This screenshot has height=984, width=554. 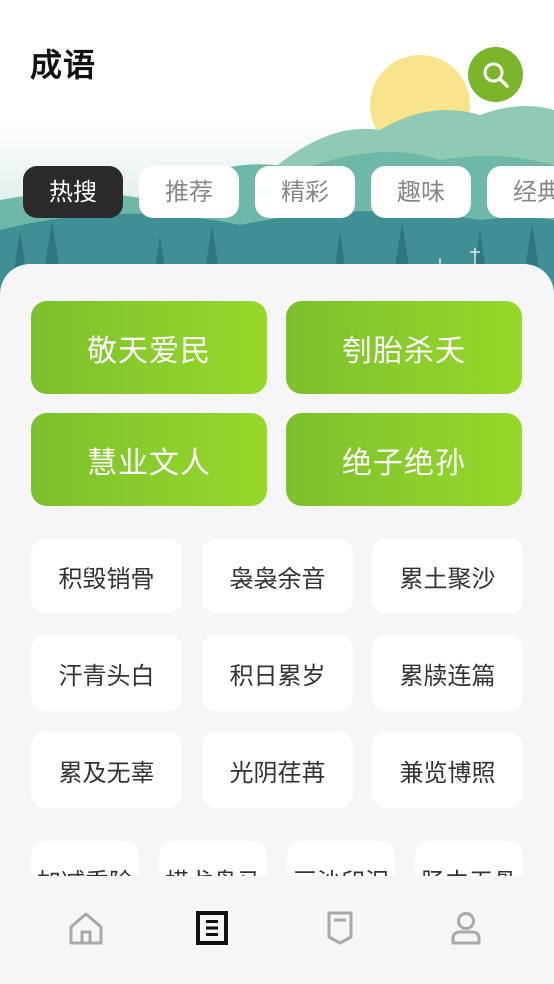 I want to click on idiom-chip: 累及无辜, so click(x=106, y=770).